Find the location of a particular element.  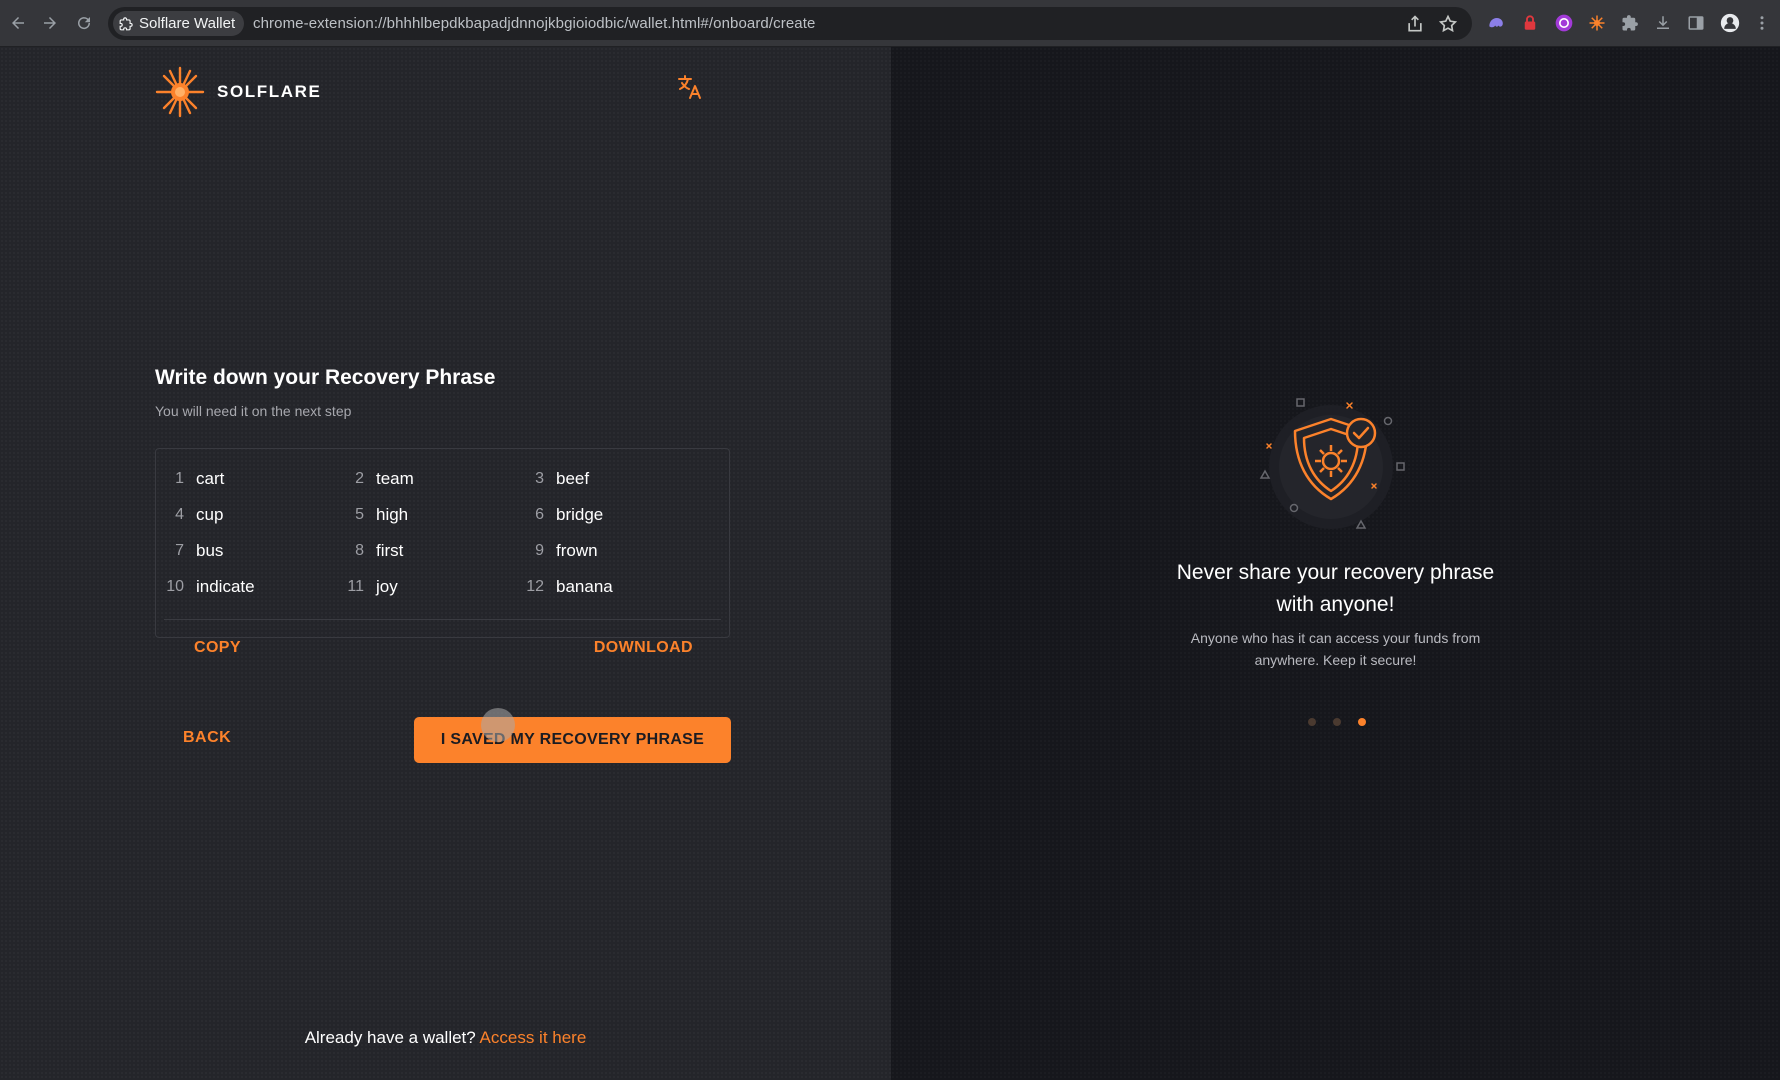

word-index: 11 is located at coordinates (355, 586).